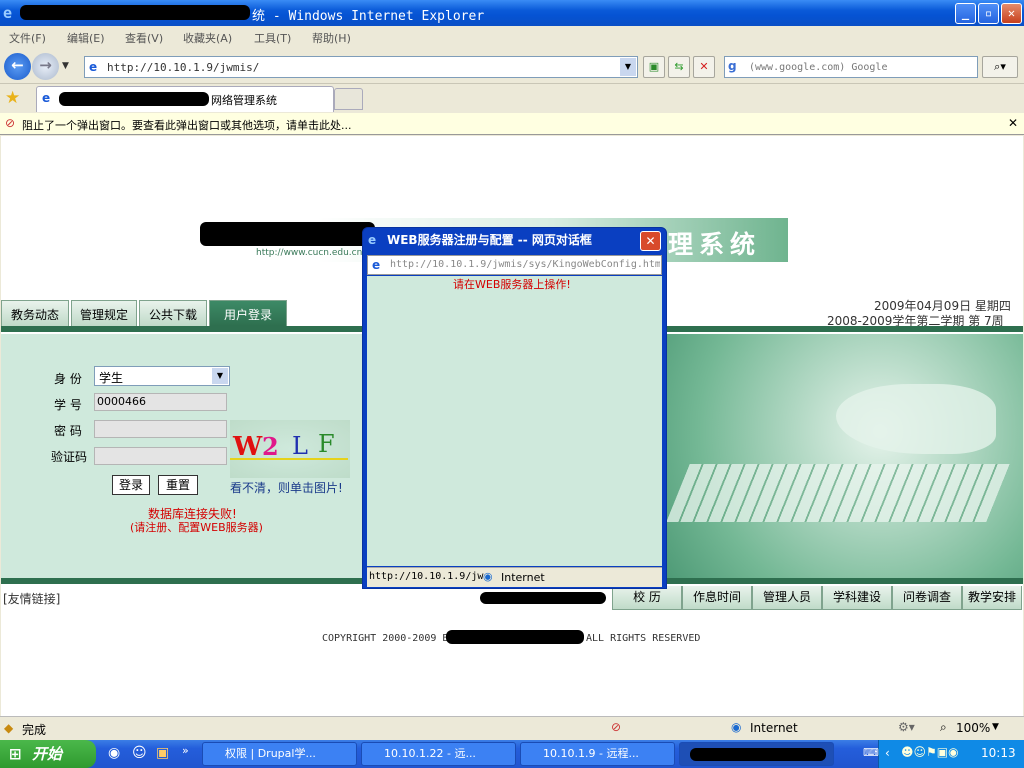 This screenshot has width=1024, height=768. What do you see at coordinates (207, 38) in the screenshot?
I see `menu-favorites: 收藏夹(A)` at bounding box center [207, 38].